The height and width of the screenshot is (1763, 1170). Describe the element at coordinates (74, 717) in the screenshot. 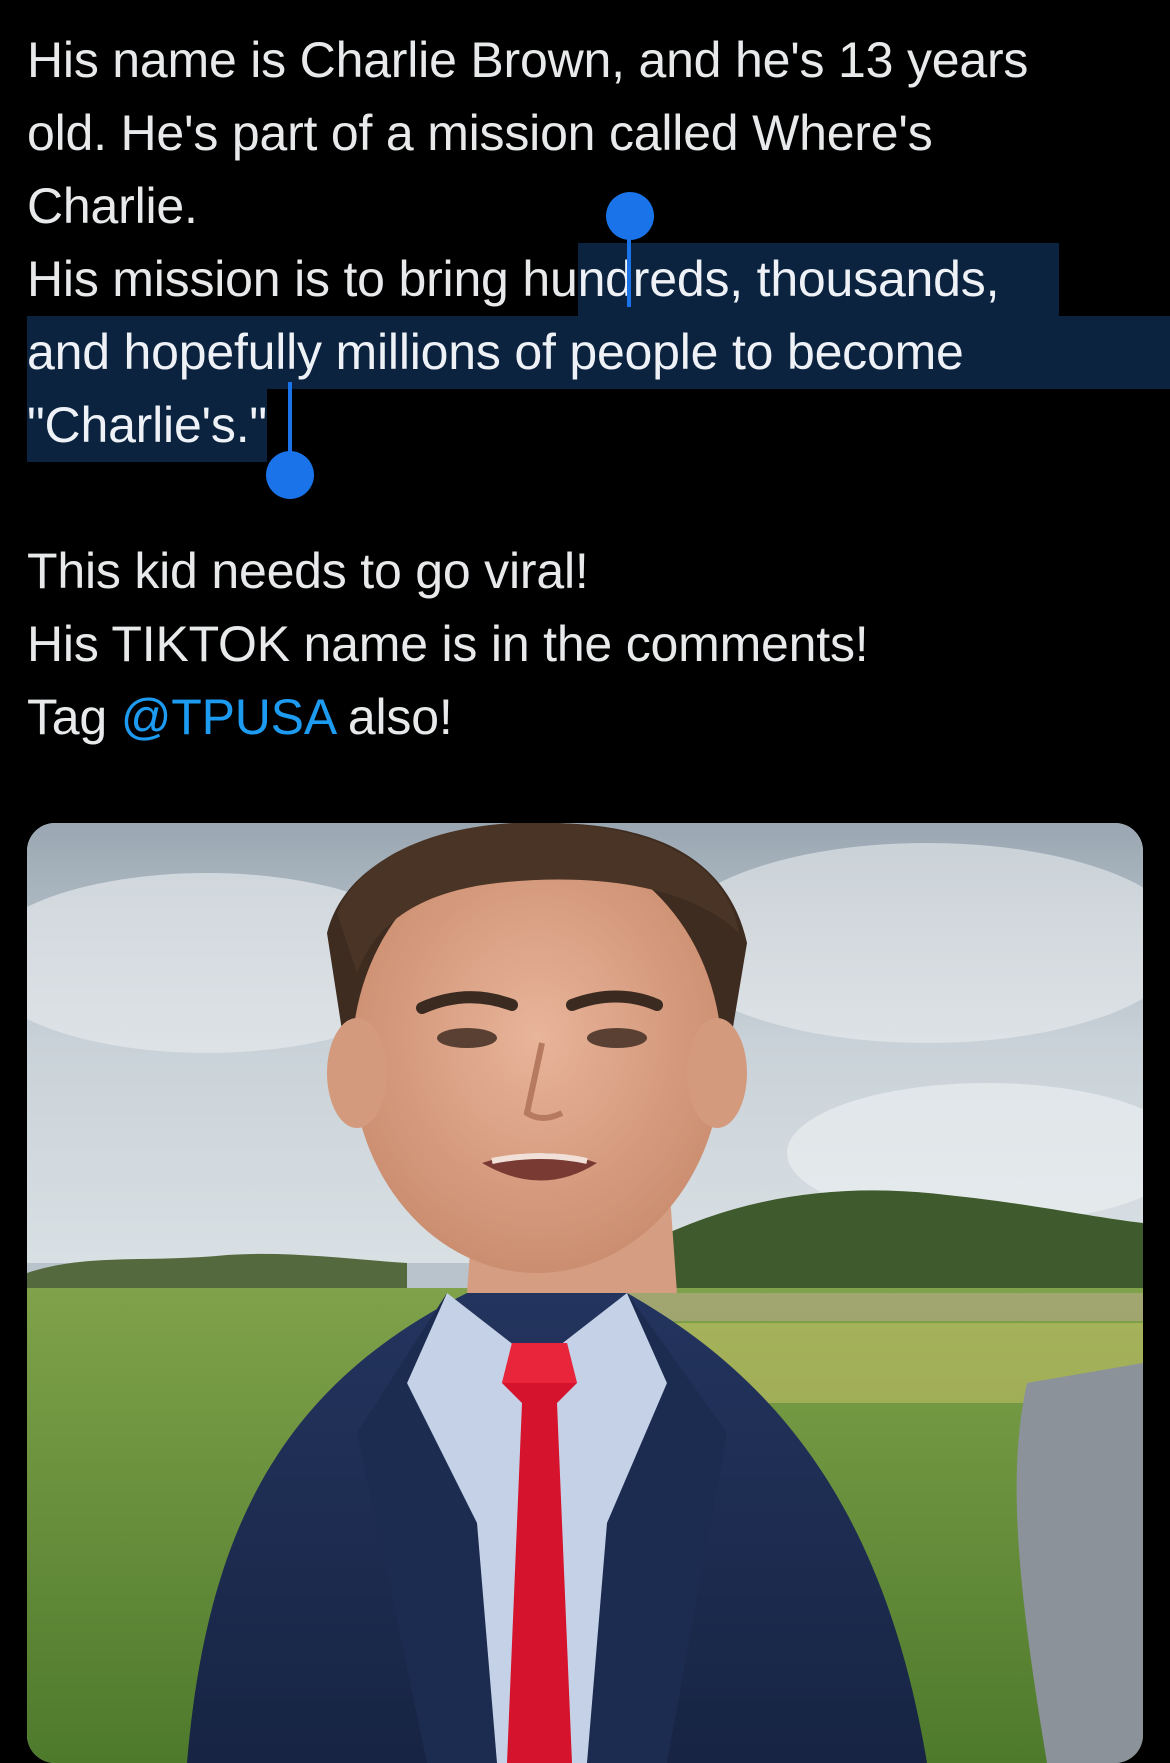

I see `tweet-text-prefix: Tag` at that location.